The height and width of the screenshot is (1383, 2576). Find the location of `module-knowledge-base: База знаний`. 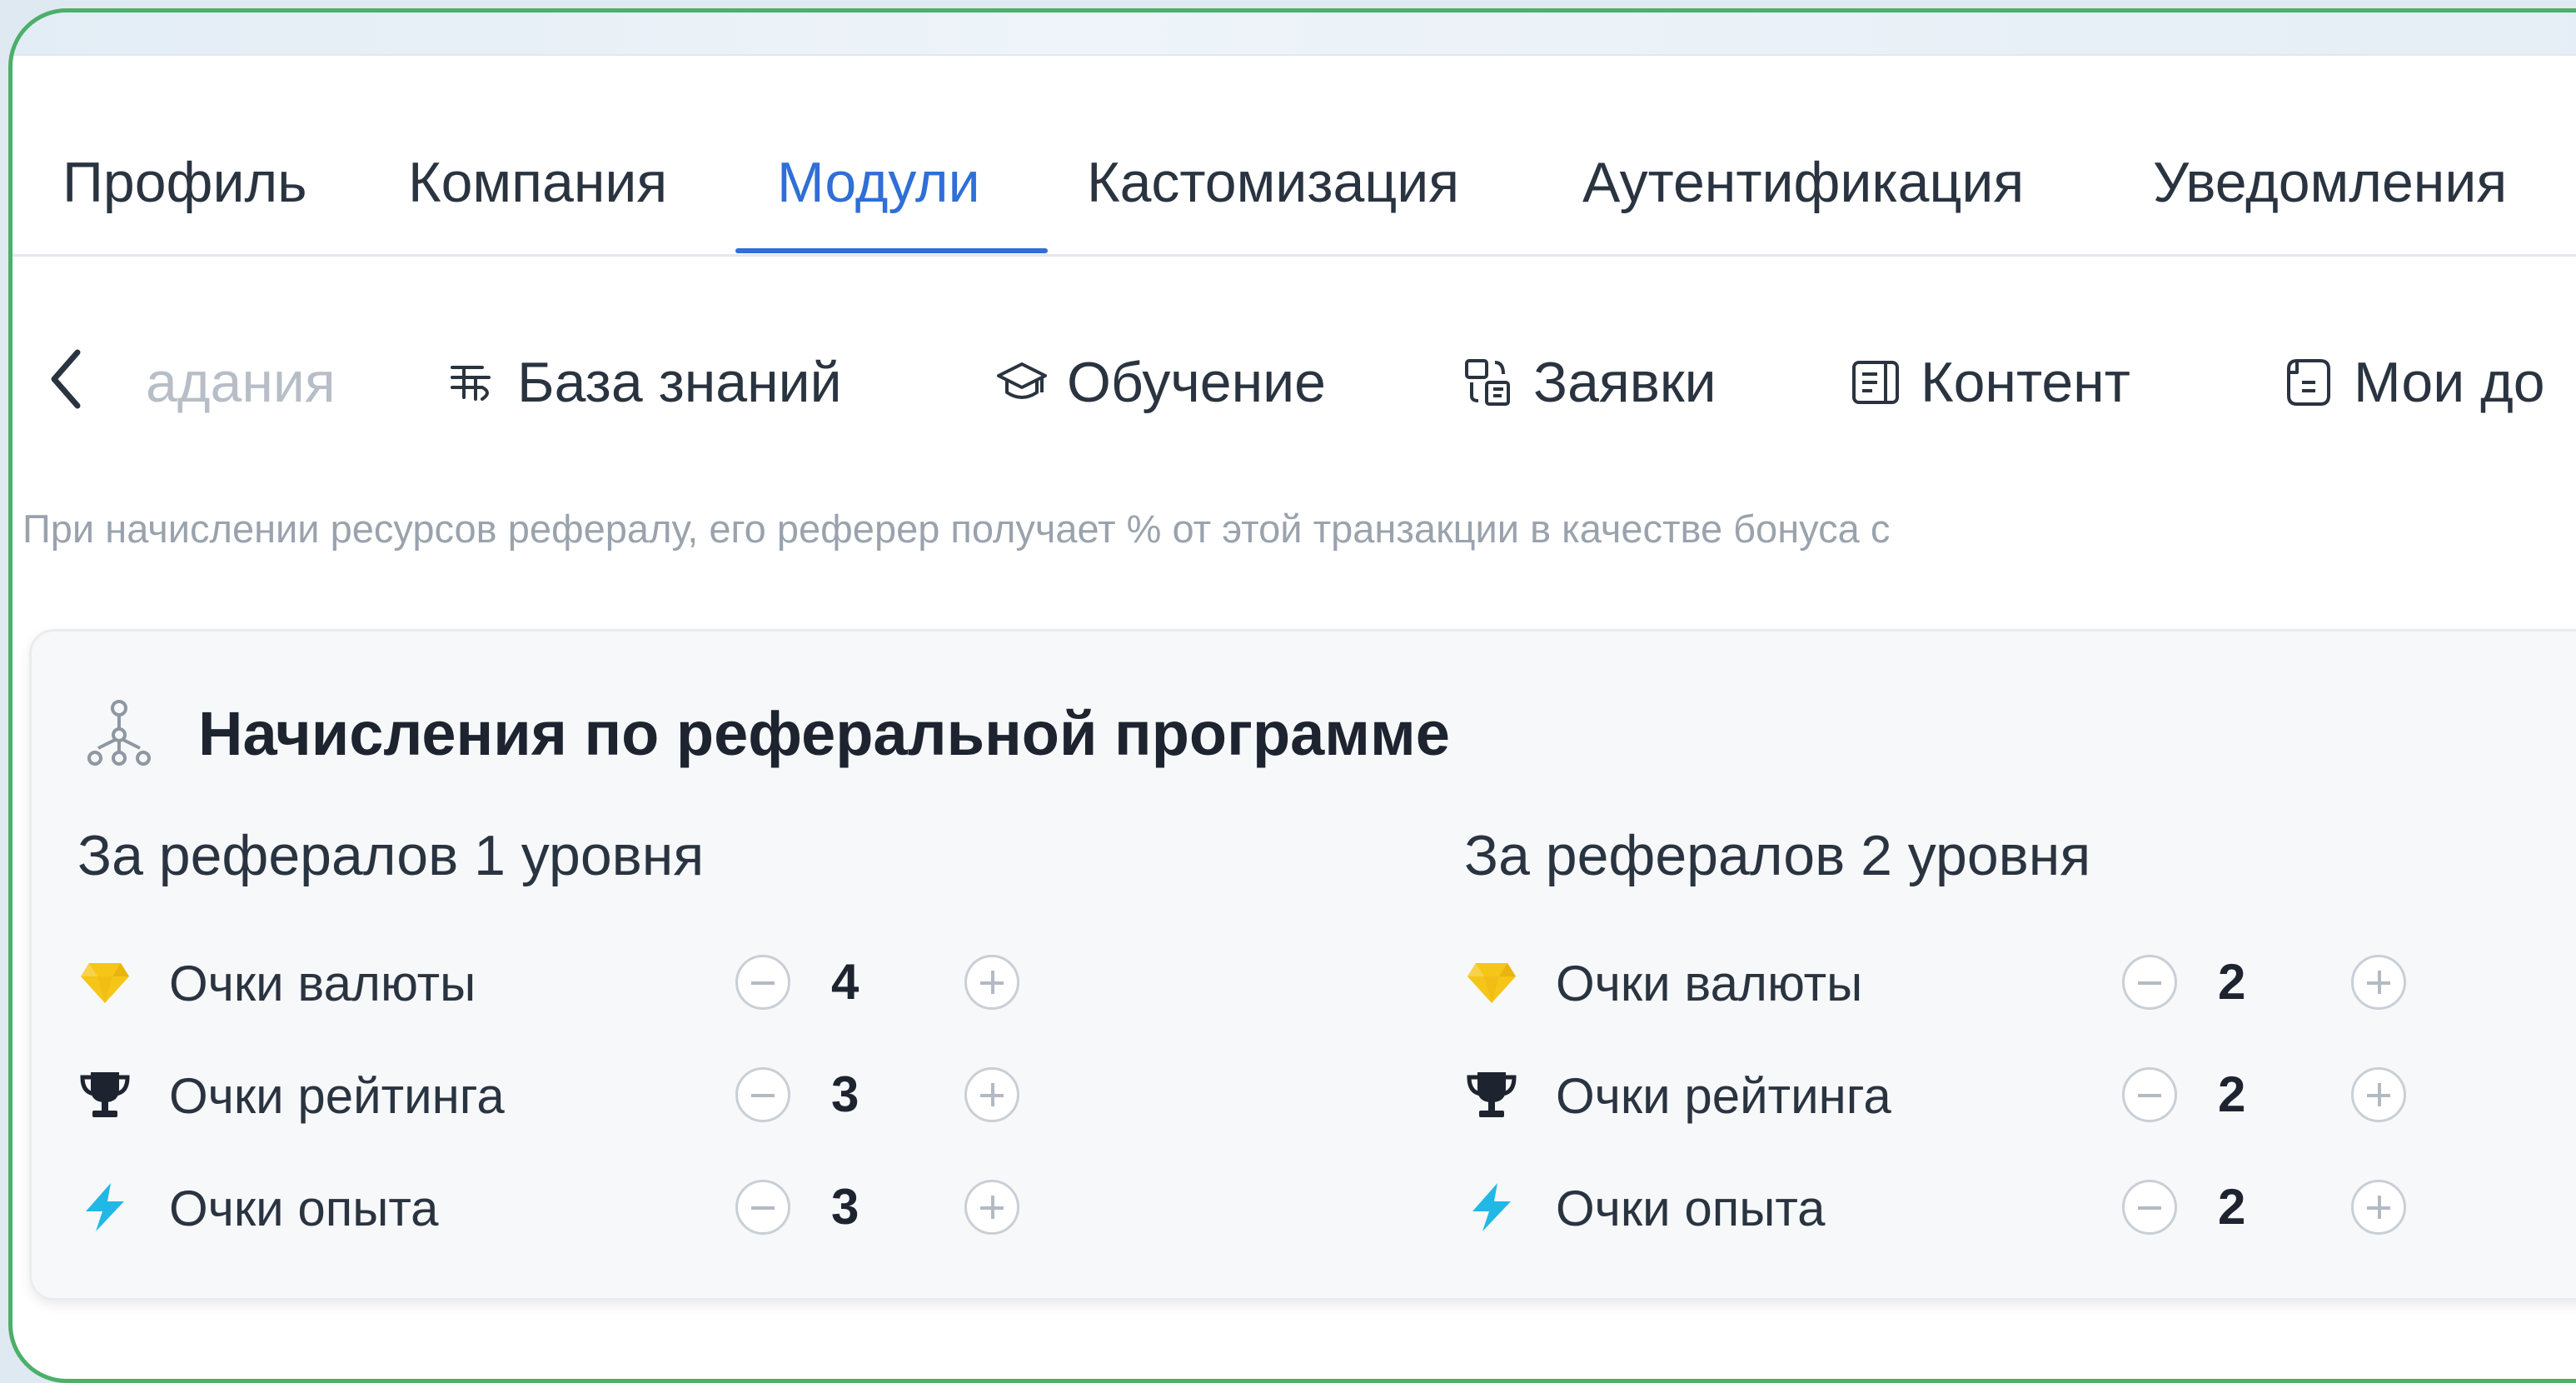

module-knowledge-base: База знаний is located at coordinates (644, 382).